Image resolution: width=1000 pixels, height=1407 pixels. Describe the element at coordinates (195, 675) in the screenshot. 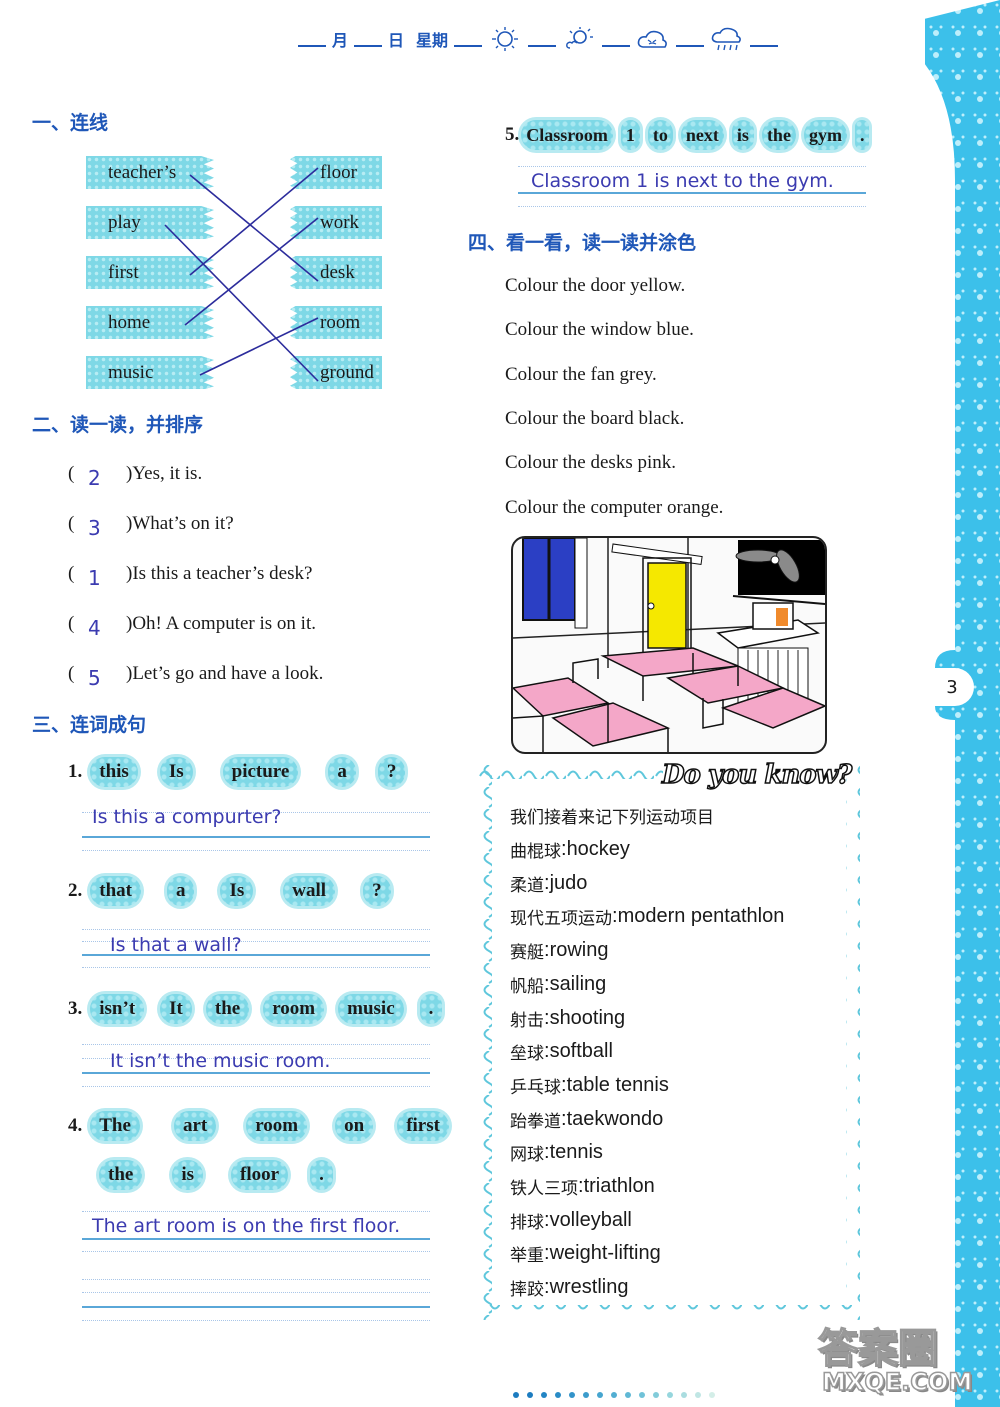

I see `ordering-item: (5)Let’s go and have a look.` at that location.